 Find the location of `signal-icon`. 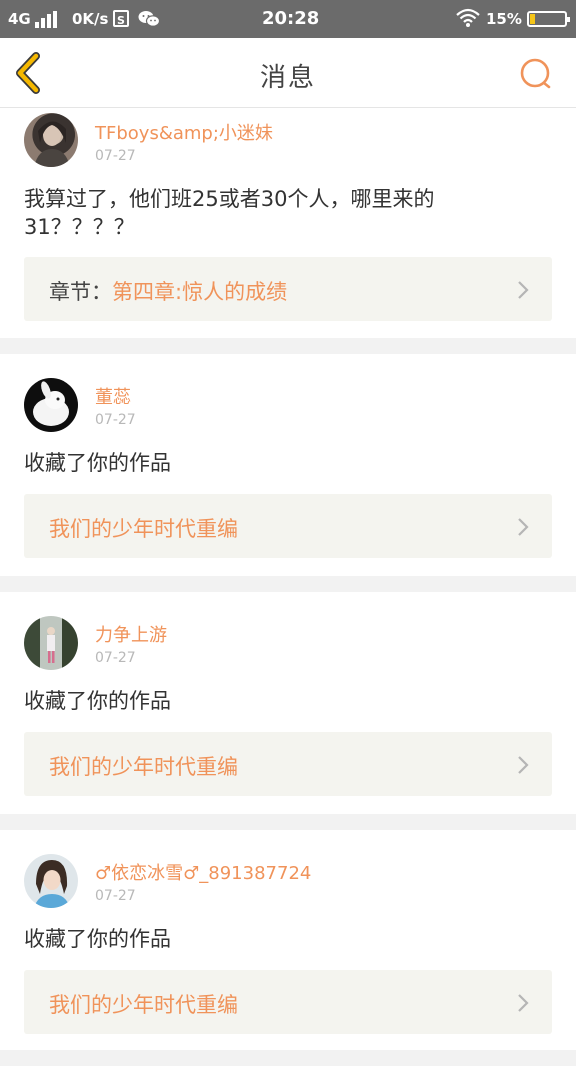

signal-icon is located at coordinates (47, 19).